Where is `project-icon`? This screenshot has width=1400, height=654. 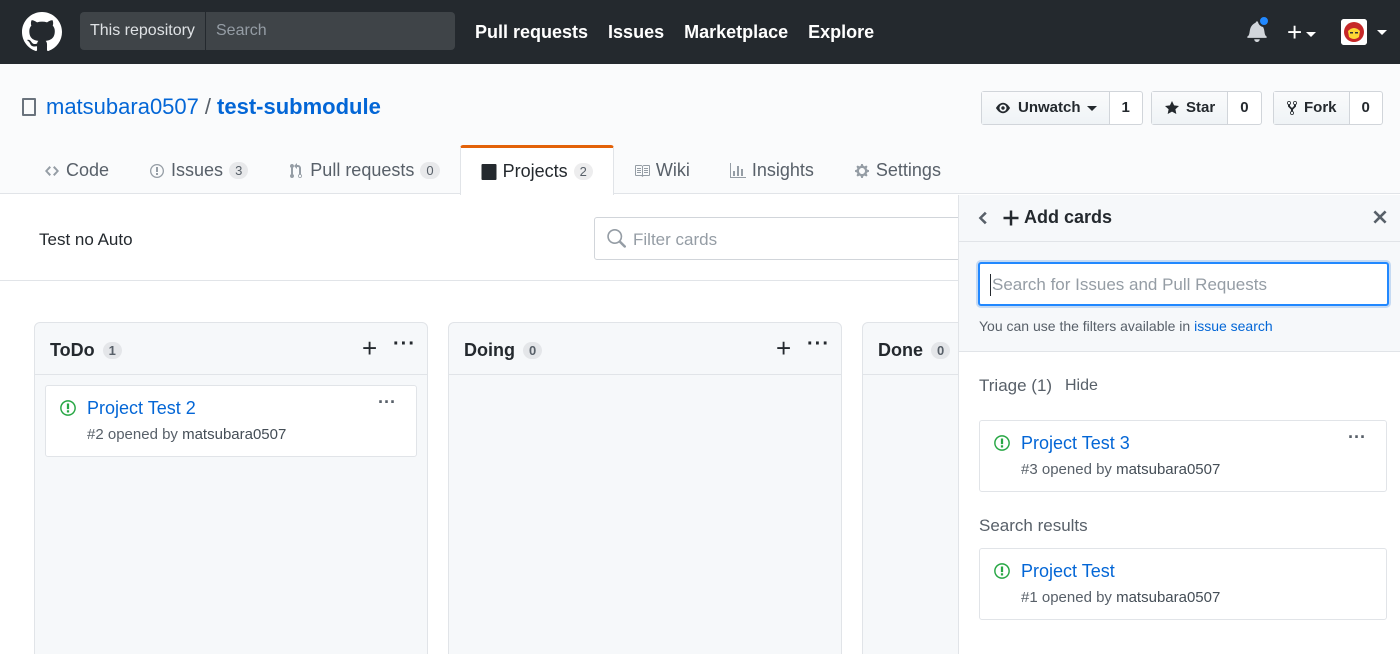 project-icon is located at coordinates (489, 171).